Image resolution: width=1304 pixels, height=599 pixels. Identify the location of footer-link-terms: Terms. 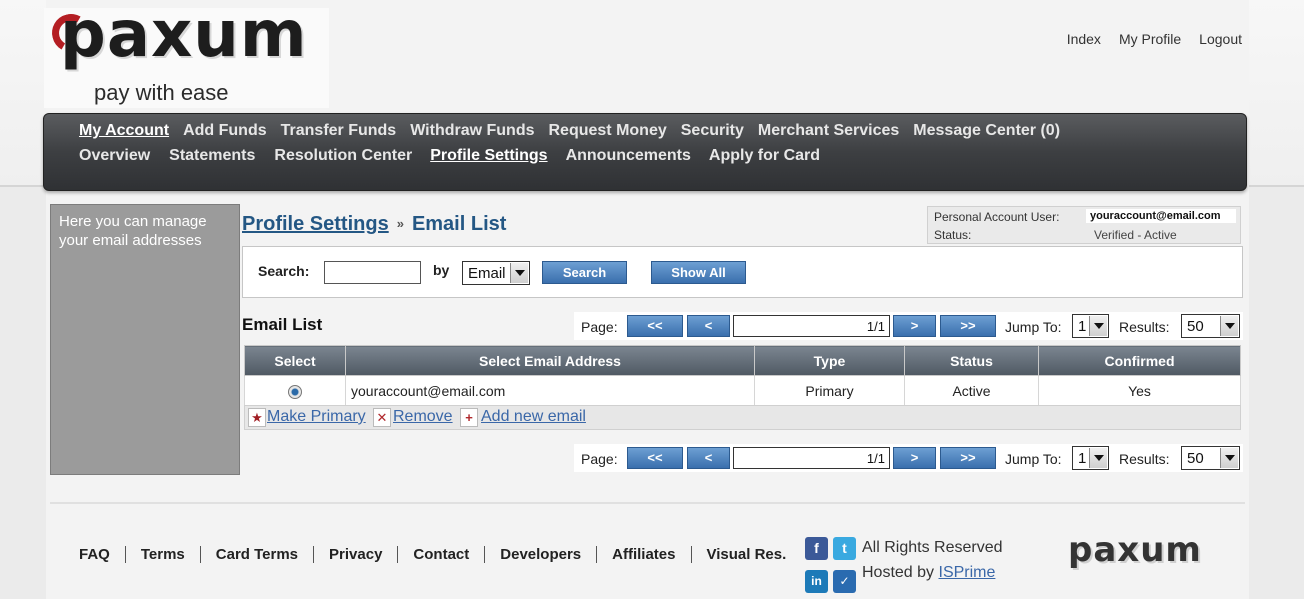
(162, 554).